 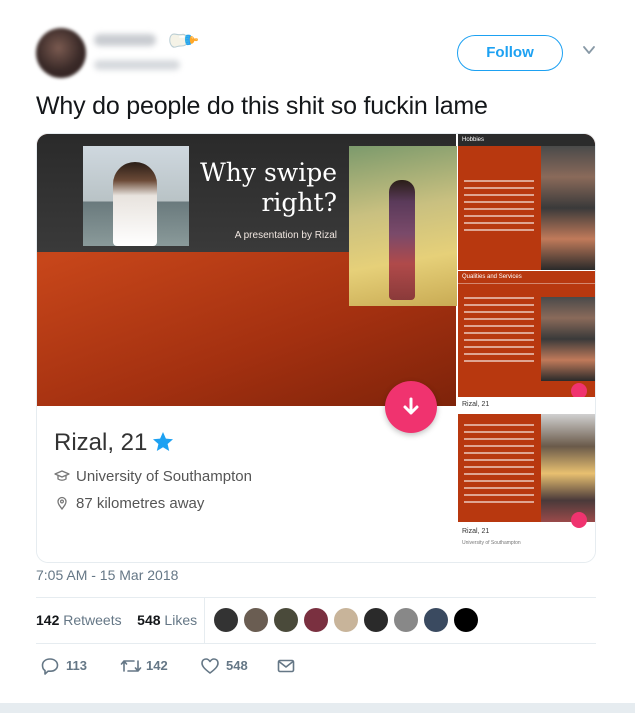 What do you see at coordinates (589, 50) in the screenshot?
I see `chevron-down-icon` at bounding box center [589, 50].